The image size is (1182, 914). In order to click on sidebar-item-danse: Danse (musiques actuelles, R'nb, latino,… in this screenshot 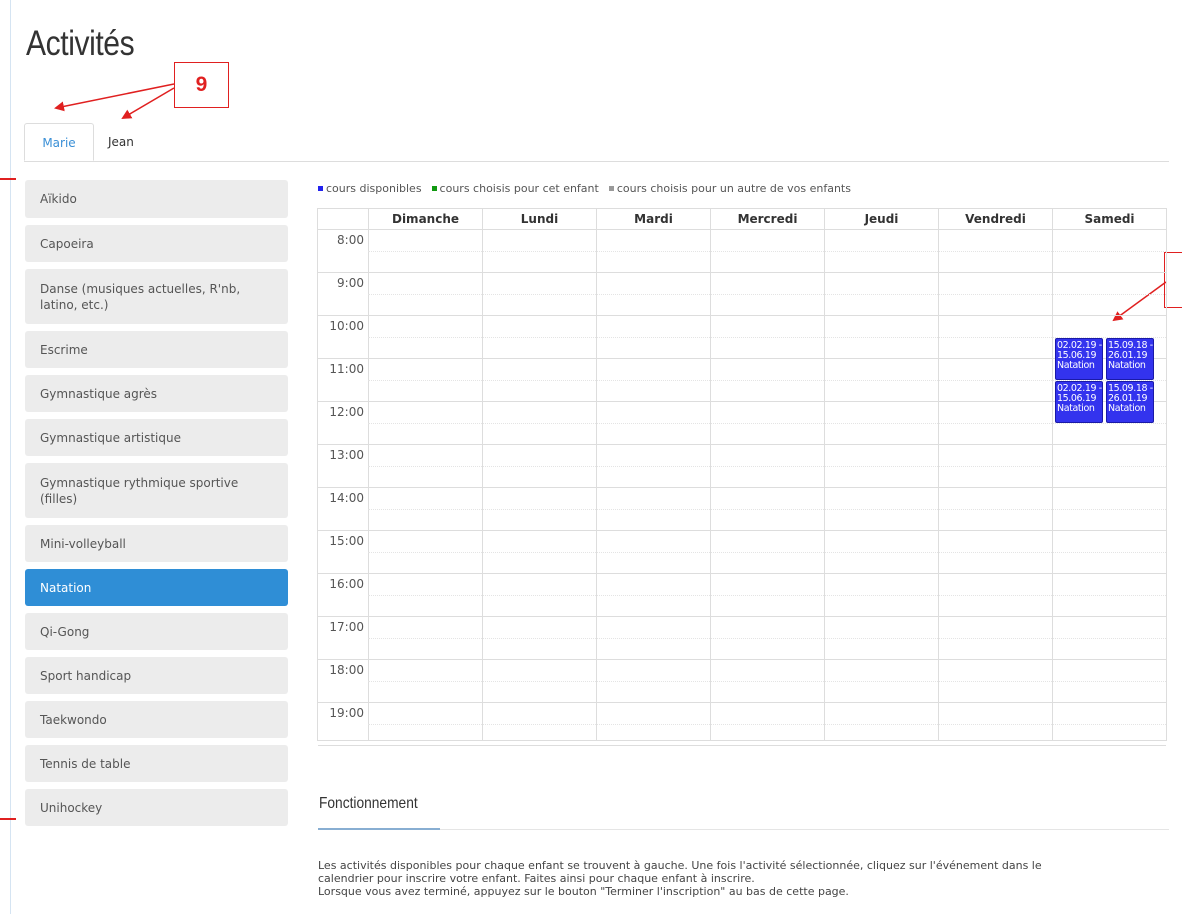, I will do `click(156, 296)`.